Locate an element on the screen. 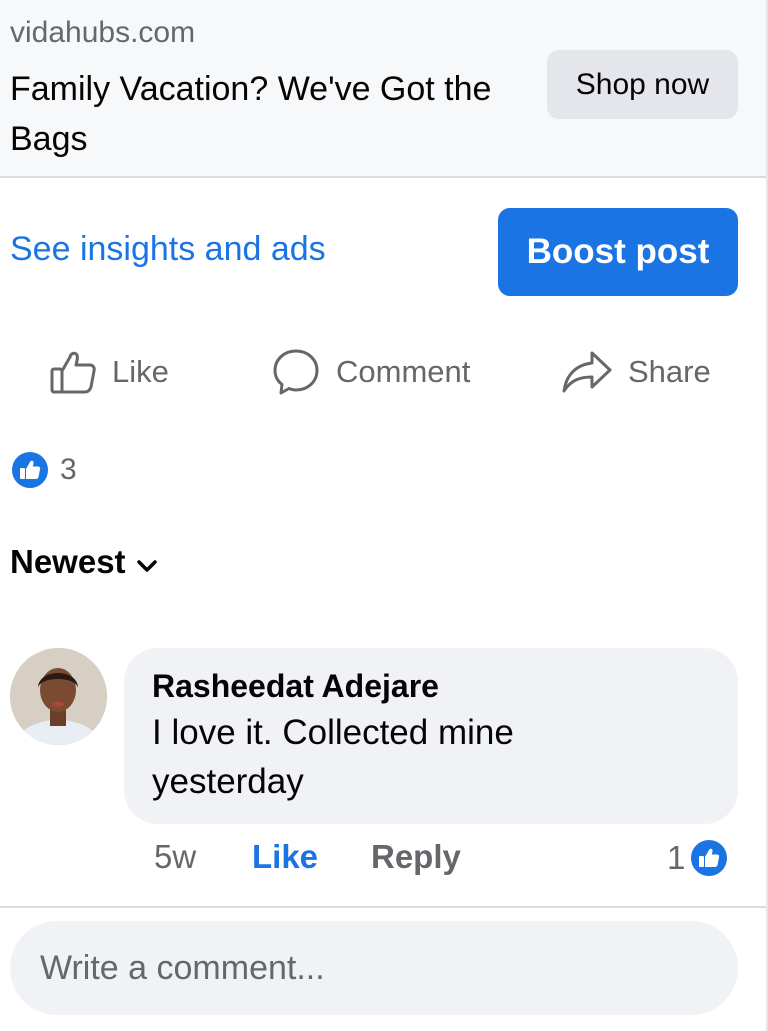 This screenshot has height=1031, width=768. comment-action-label: Comment is located at coordinates (403, 371).